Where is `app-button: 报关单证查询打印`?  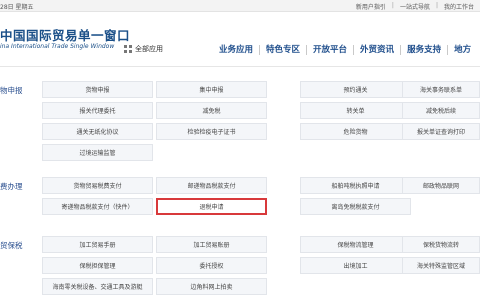
app-button: 报关单证查询打印 is located at coordinates (441, 131).